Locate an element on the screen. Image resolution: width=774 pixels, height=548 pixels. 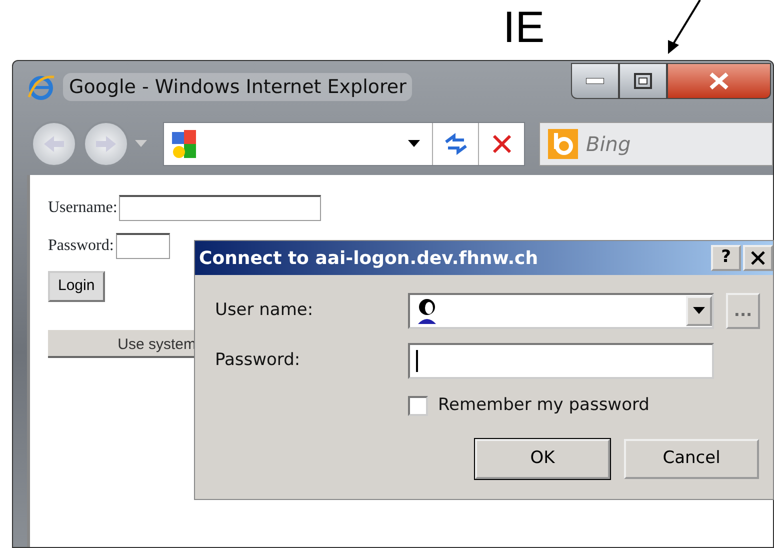
username-input is located at coordinates (220, 208).